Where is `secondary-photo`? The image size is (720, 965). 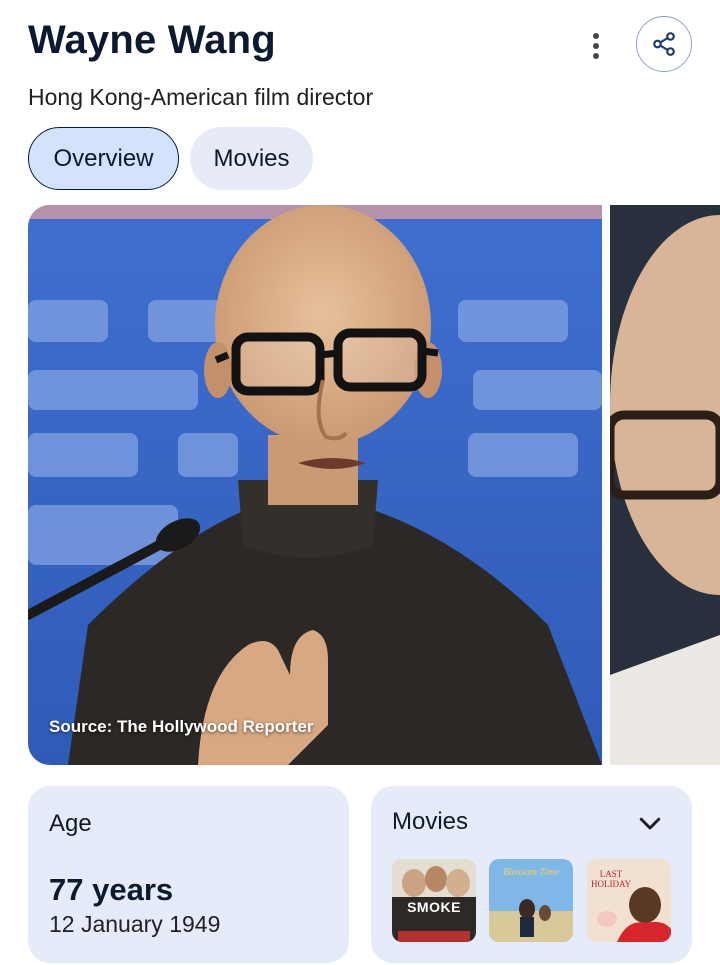 secondary-photo is located at coordinates (665, 485).